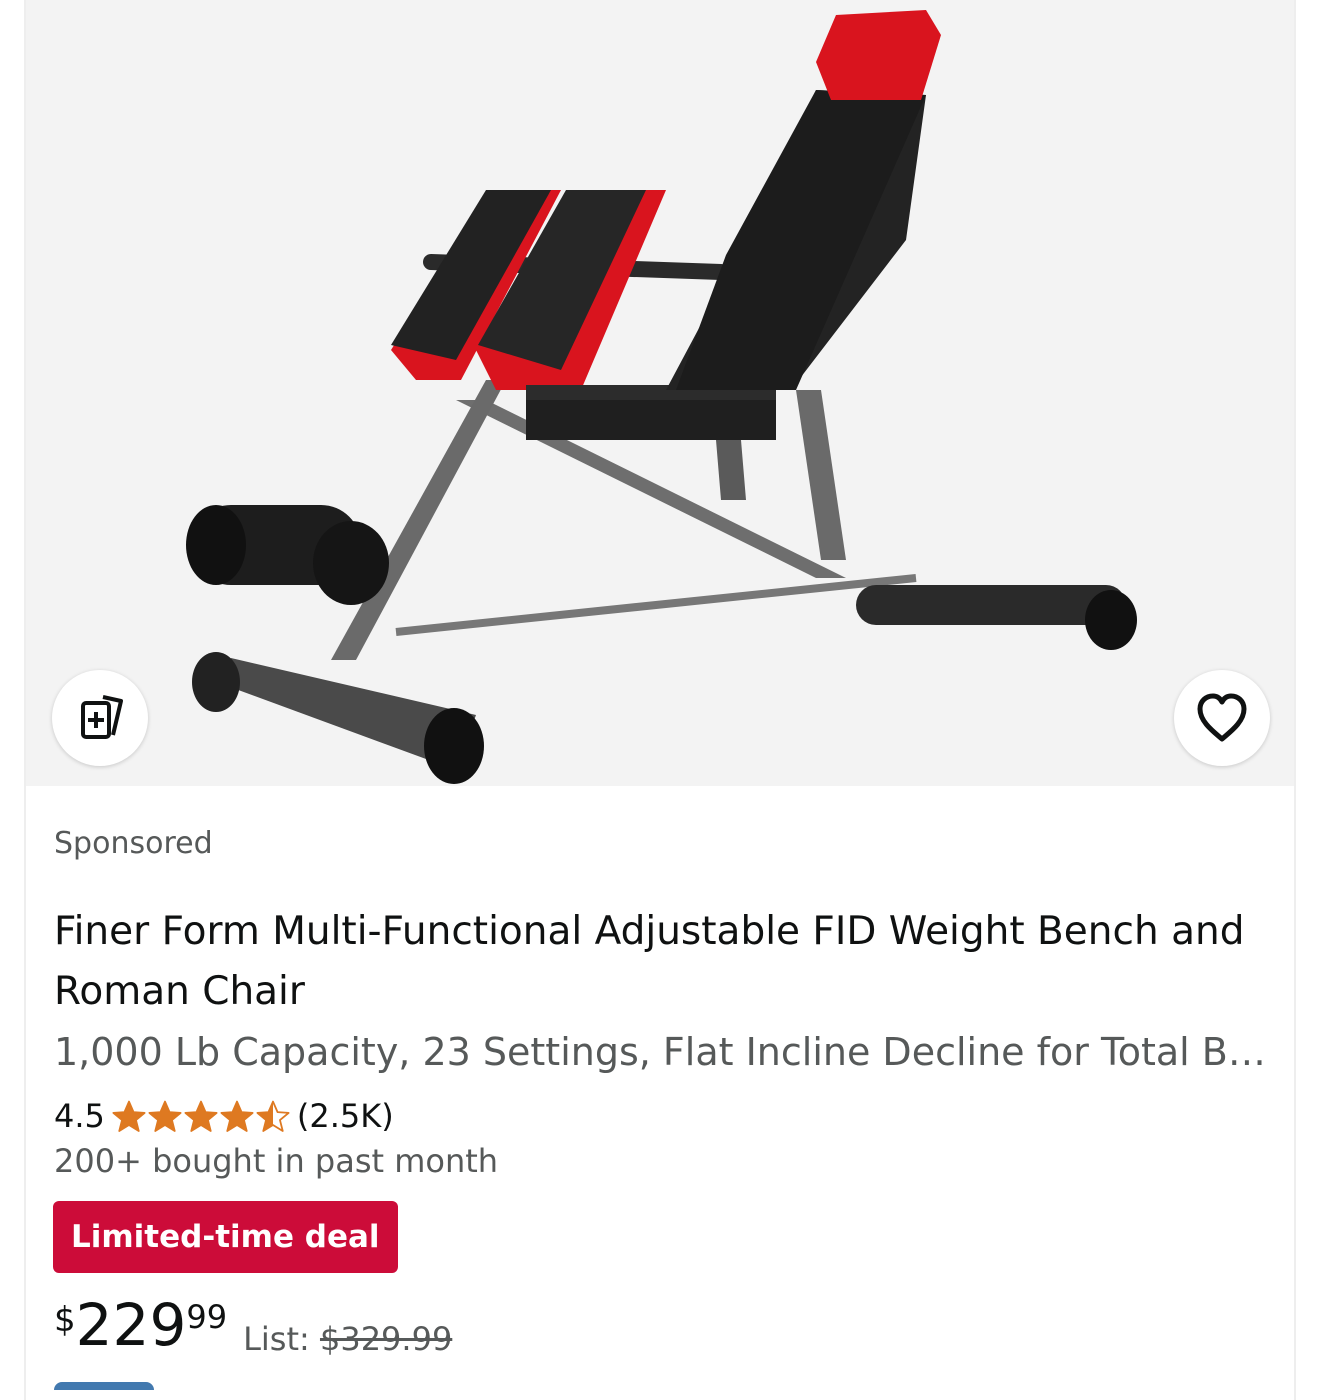 This screenshot has width=1320, height=1400. What do you see at coordinates (133, 843) in the screenshot?
I see `sponsored-label: Sponsored` at bounding box center [133, 843].